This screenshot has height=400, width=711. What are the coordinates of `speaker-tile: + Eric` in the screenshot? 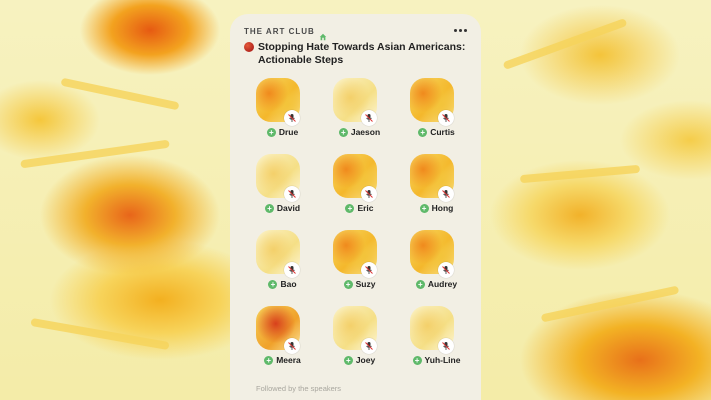 It's located at (359, 190).